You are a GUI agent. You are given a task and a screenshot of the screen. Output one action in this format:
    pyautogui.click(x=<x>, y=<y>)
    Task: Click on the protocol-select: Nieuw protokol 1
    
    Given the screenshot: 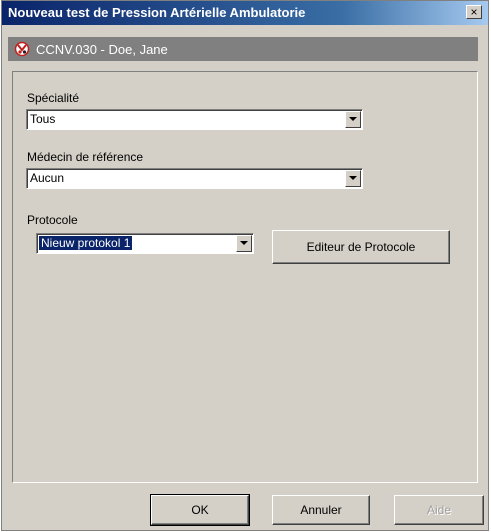 What is the action you would take?
    pyautogui.click(x=145, y=243)
    